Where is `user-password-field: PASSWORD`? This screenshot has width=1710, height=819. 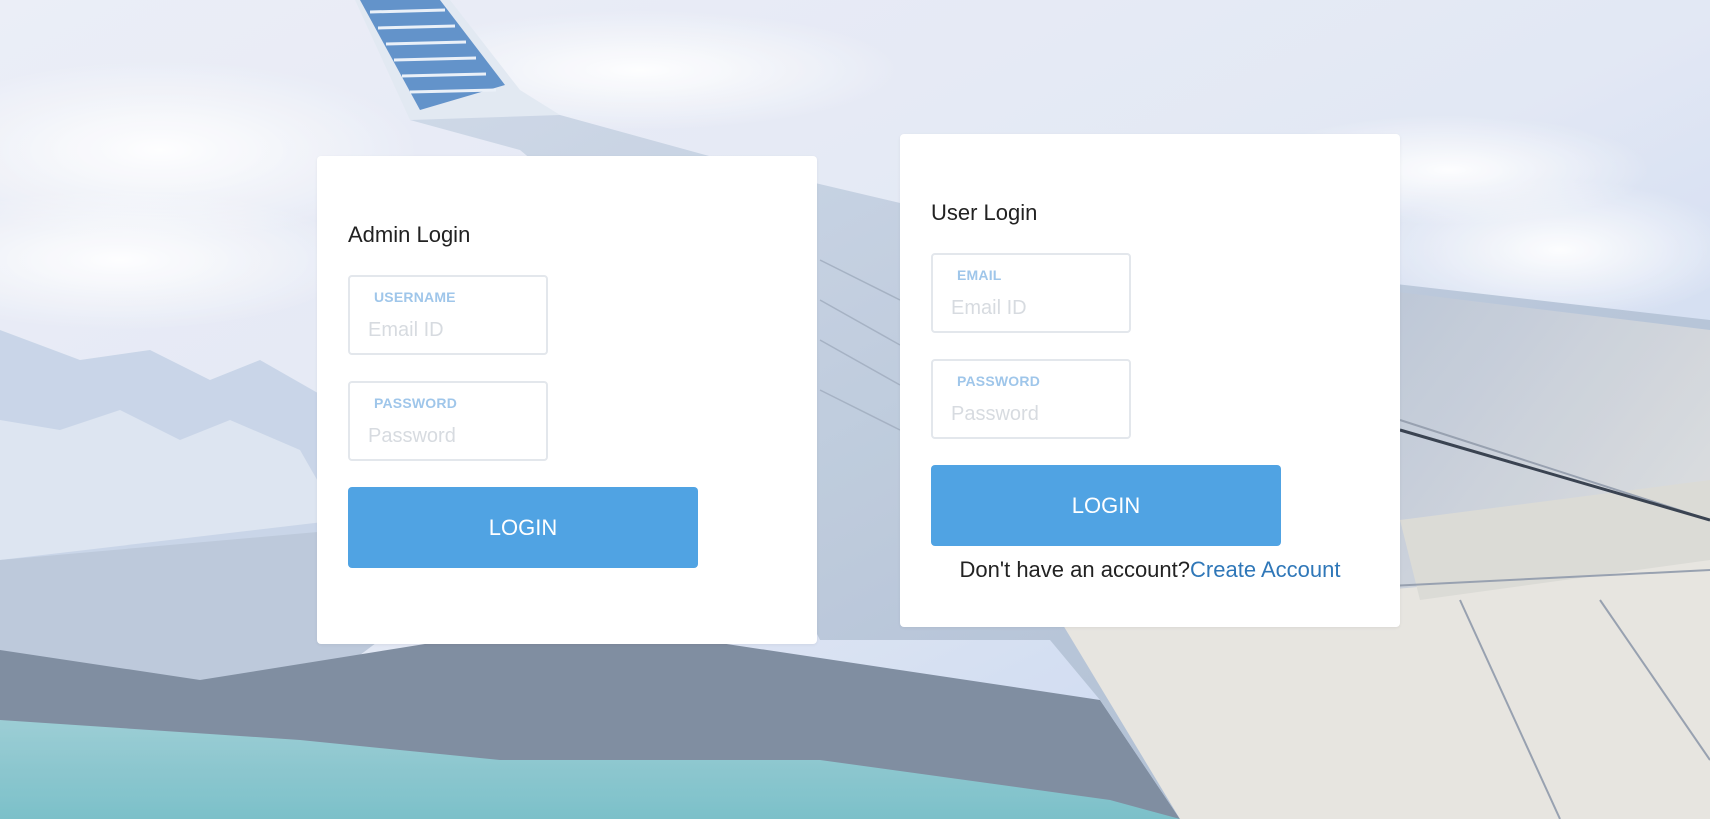 user-password-field: PASSWORD is located at coordinates (1031, 399).